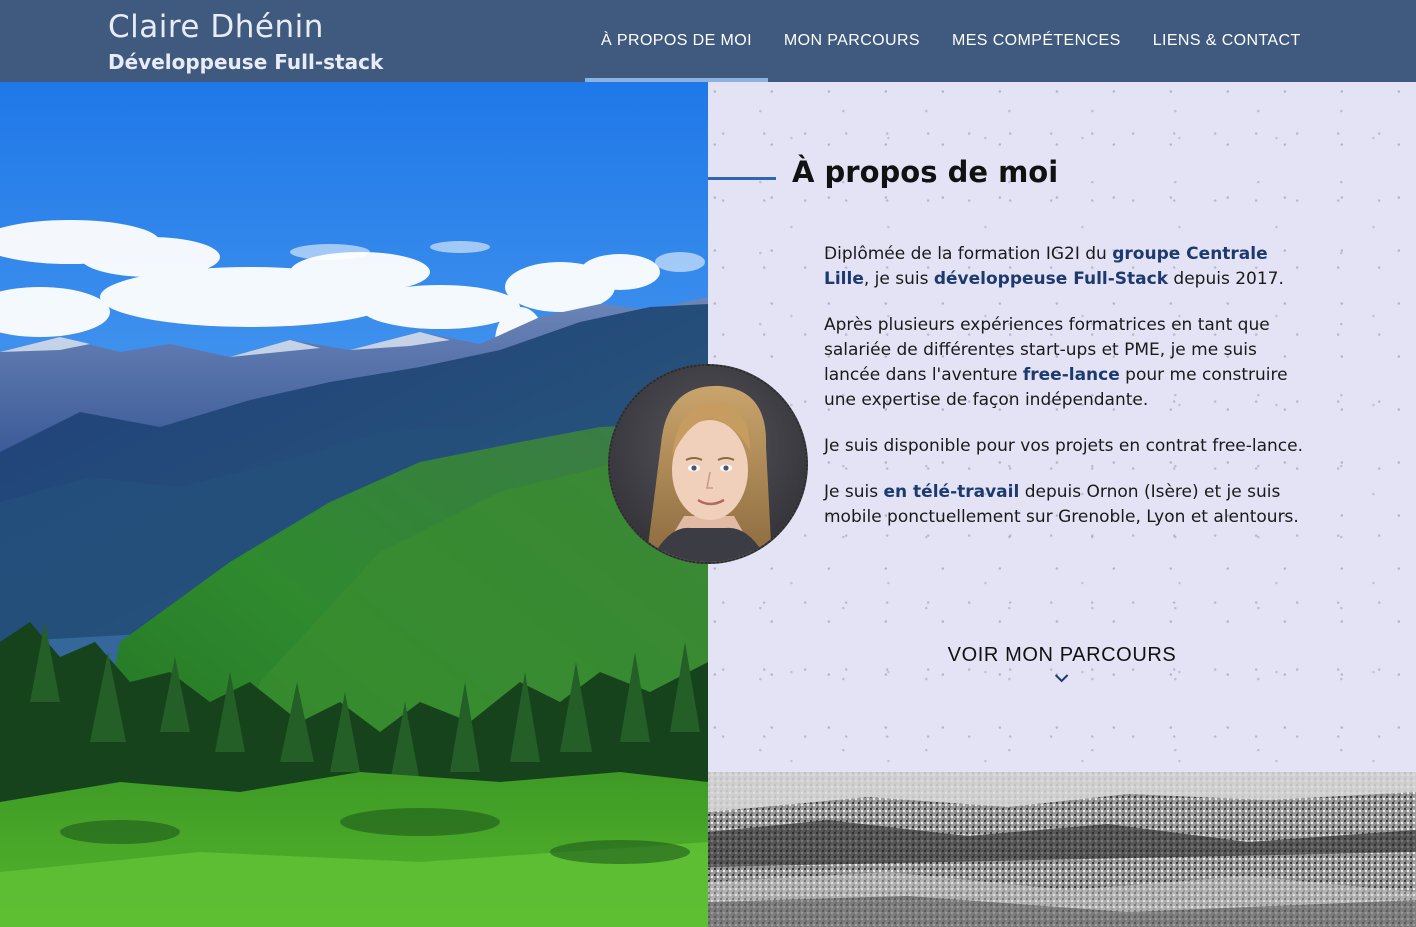 This screenshot has width=1416, height=927. Describe the element at coordinates (708, 464) in the screenshot. I see `profile-avatar` at that location.